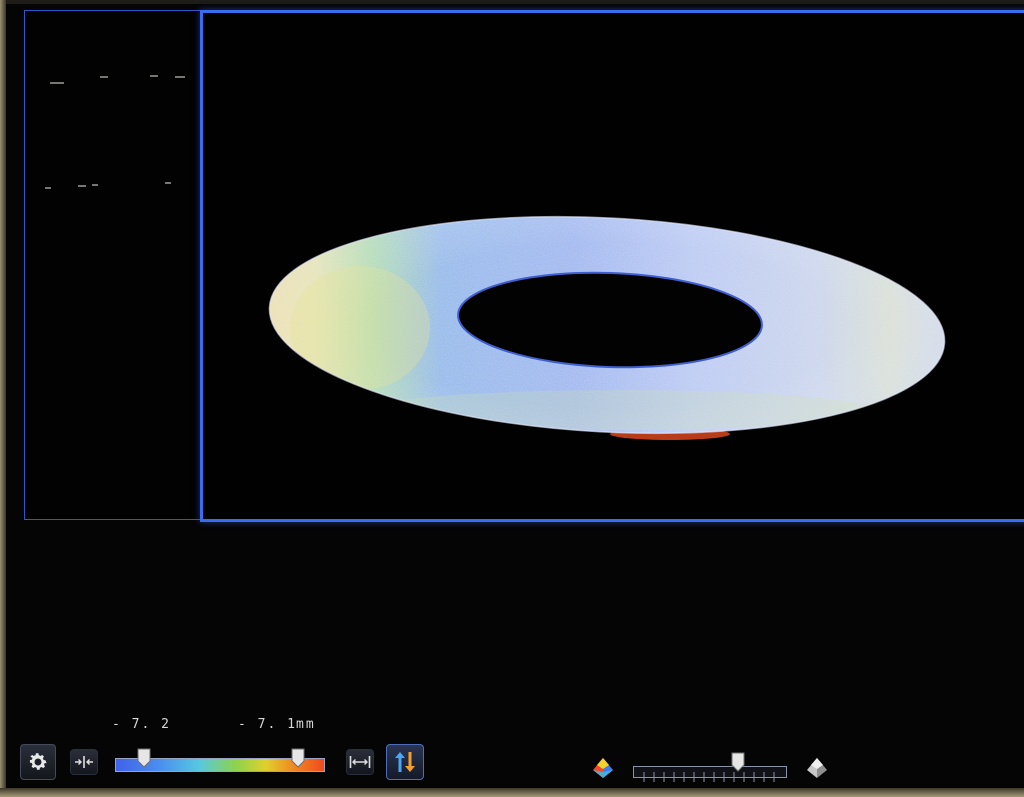 The image size is (1024, 797). I want to click on range-max-handle, so click(298, 758).